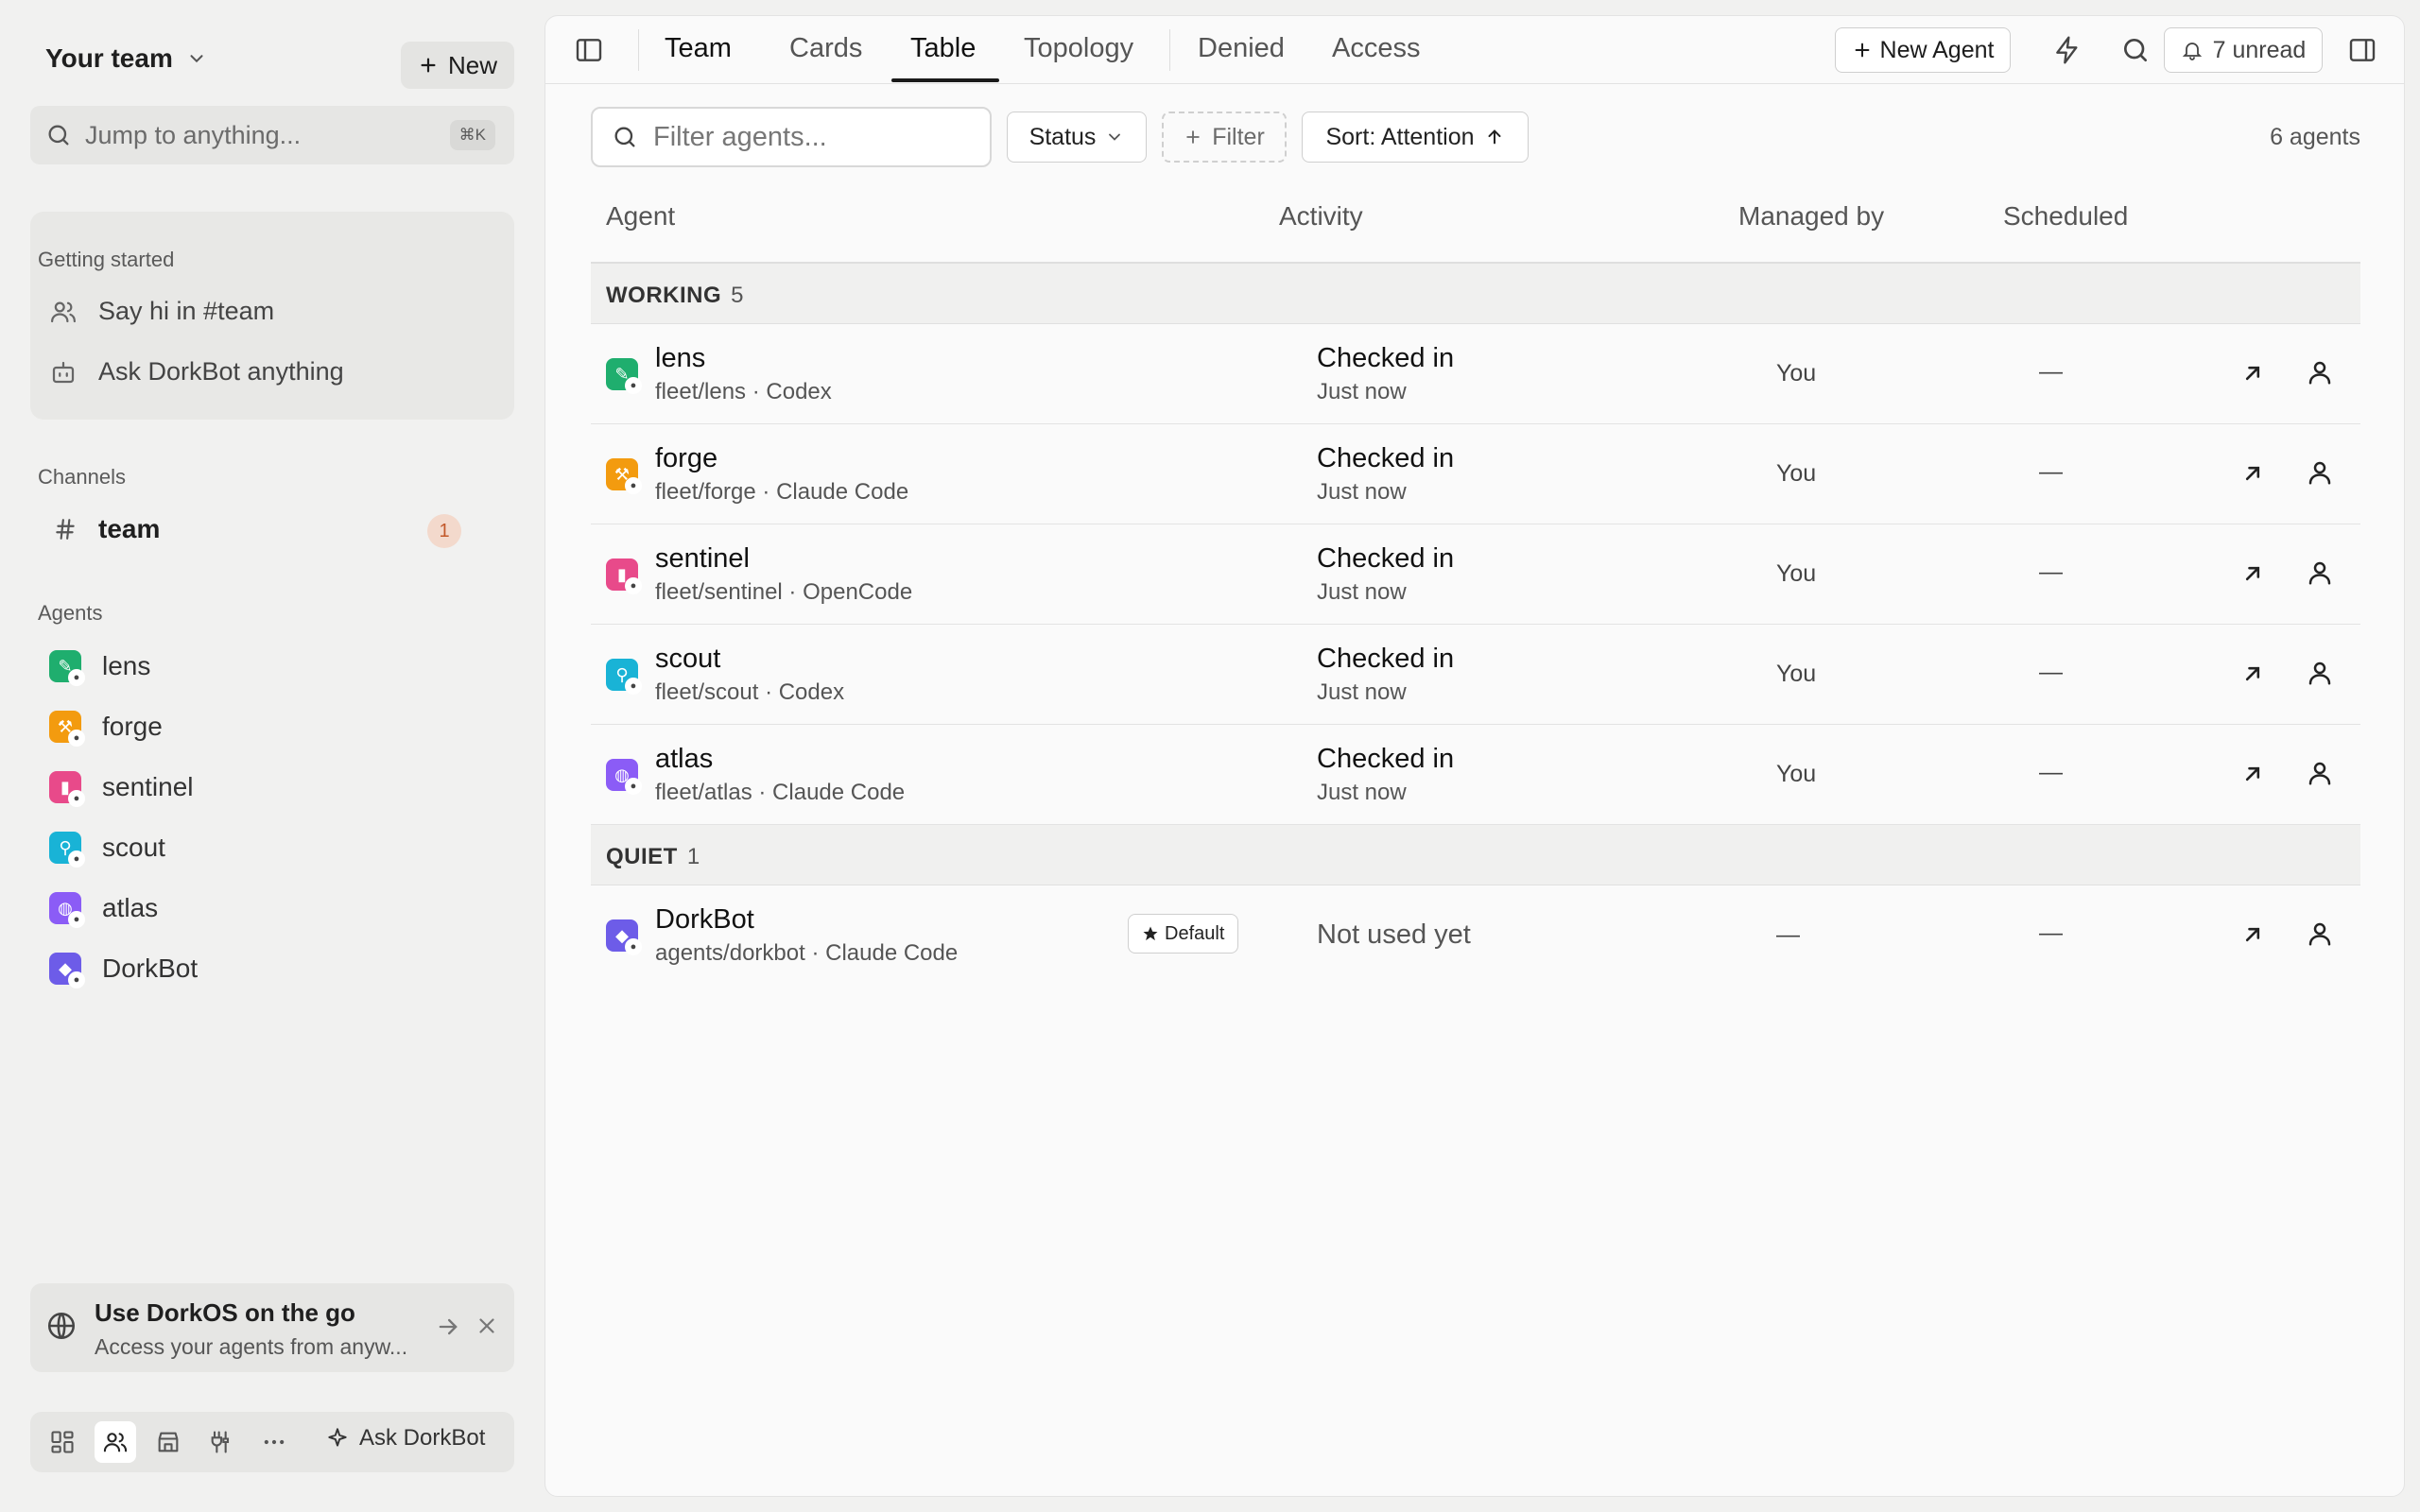 The width and height of the screenshot is (2420, 1512). I want to click on lightning-icon, so click(2067, 50).